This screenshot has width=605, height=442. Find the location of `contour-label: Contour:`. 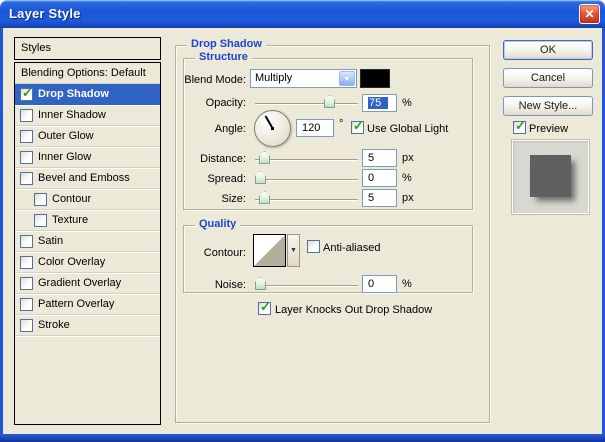

contour-label: Contour: is located at coordinates (224, 253).